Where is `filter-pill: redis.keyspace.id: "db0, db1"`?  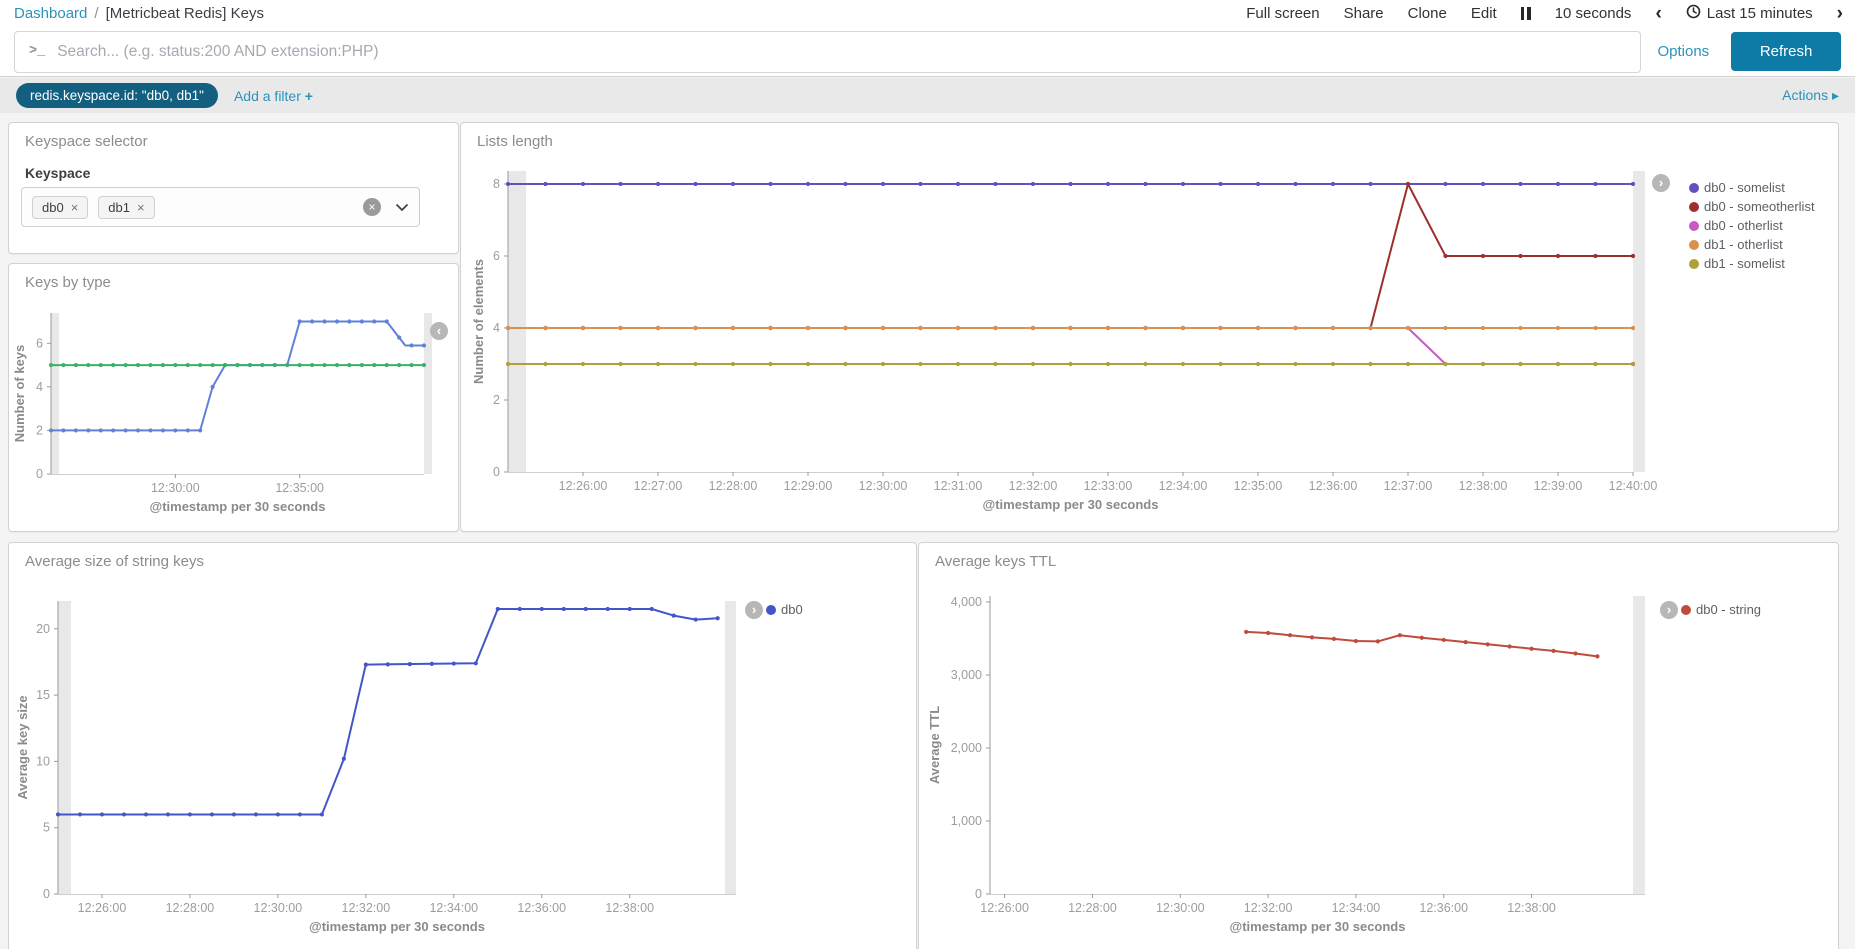 filter-pill: redis.keyspace.id: "db0, db1" is located at coordinates (117, 95).